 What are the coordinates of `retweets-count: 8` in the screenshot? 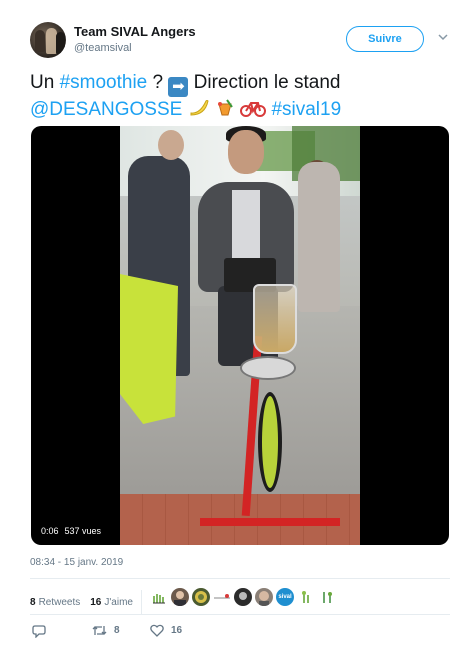 It's located at (33, 602).